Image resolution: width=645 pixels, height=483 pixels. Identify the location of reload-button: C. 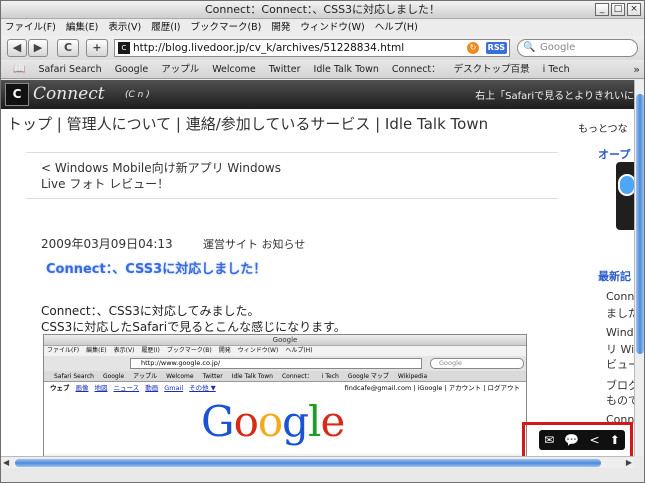
(68, 48).